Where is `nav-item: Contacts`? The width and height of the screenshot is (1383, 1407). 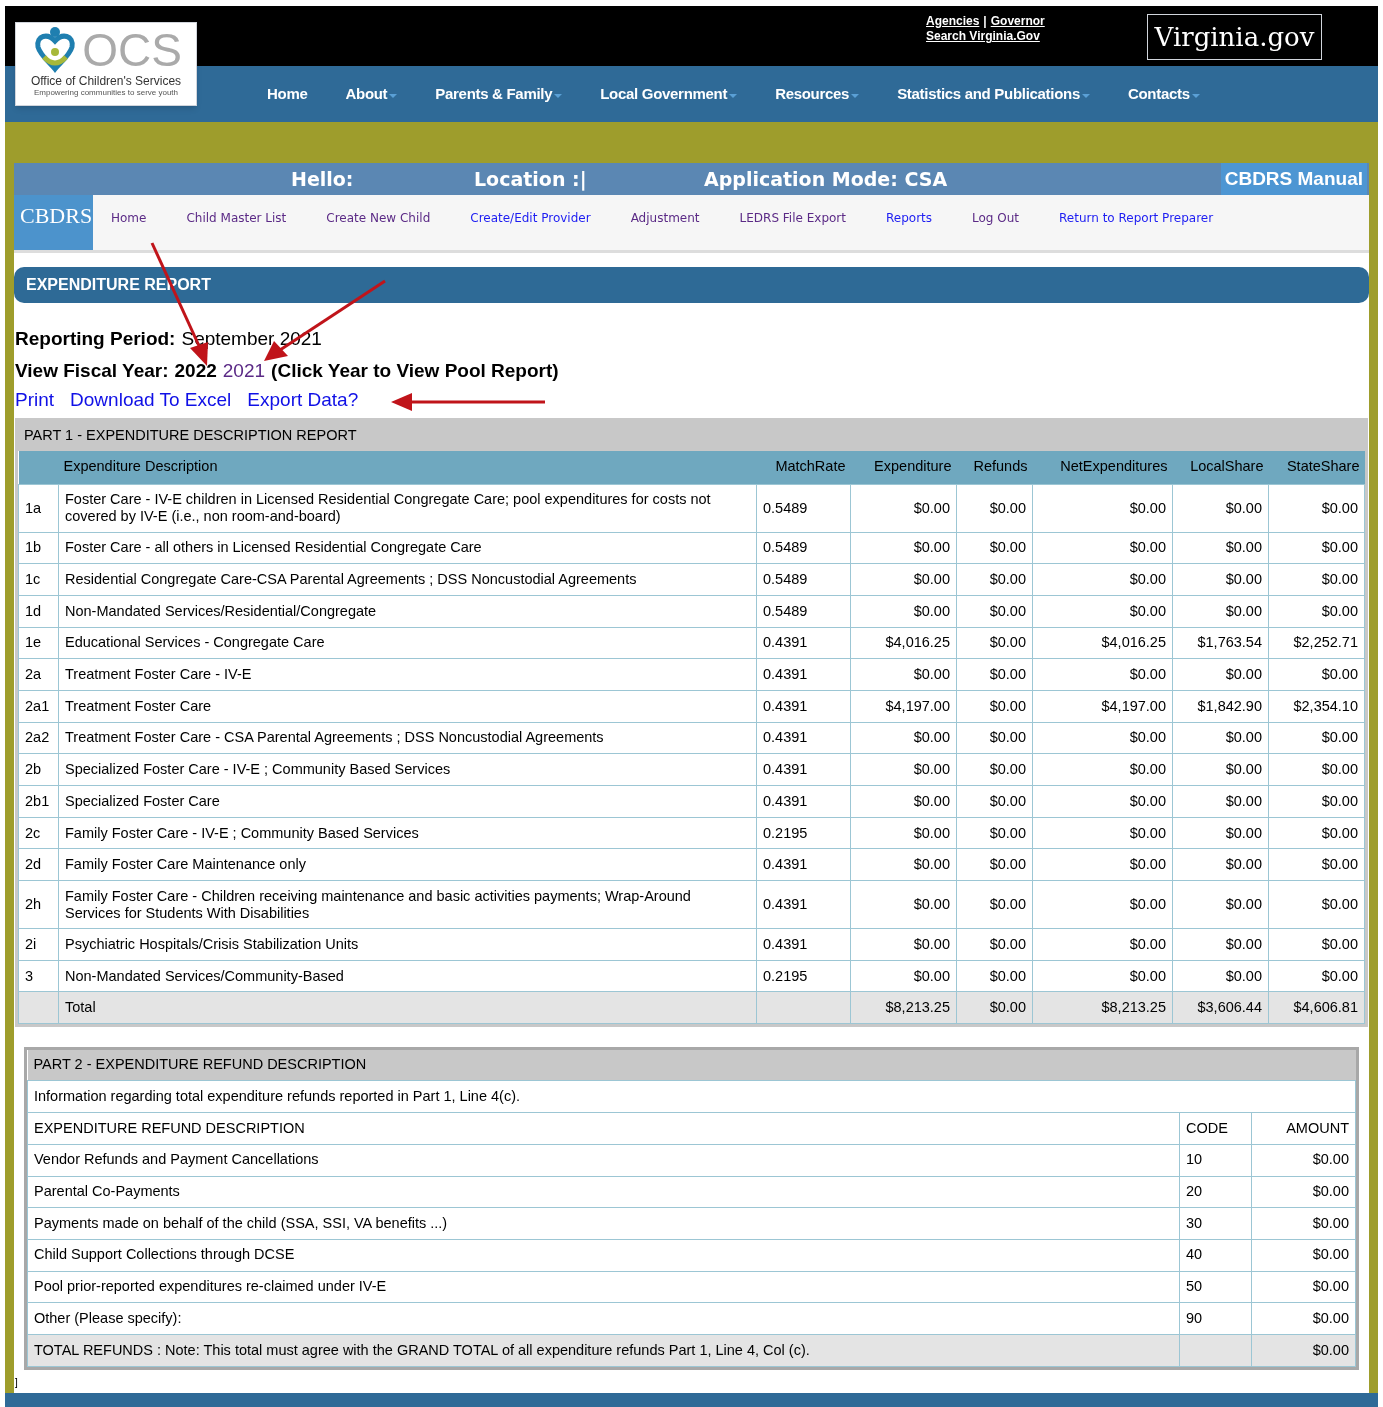 nav-item: Contacts is located at coordinates (1163, 94).